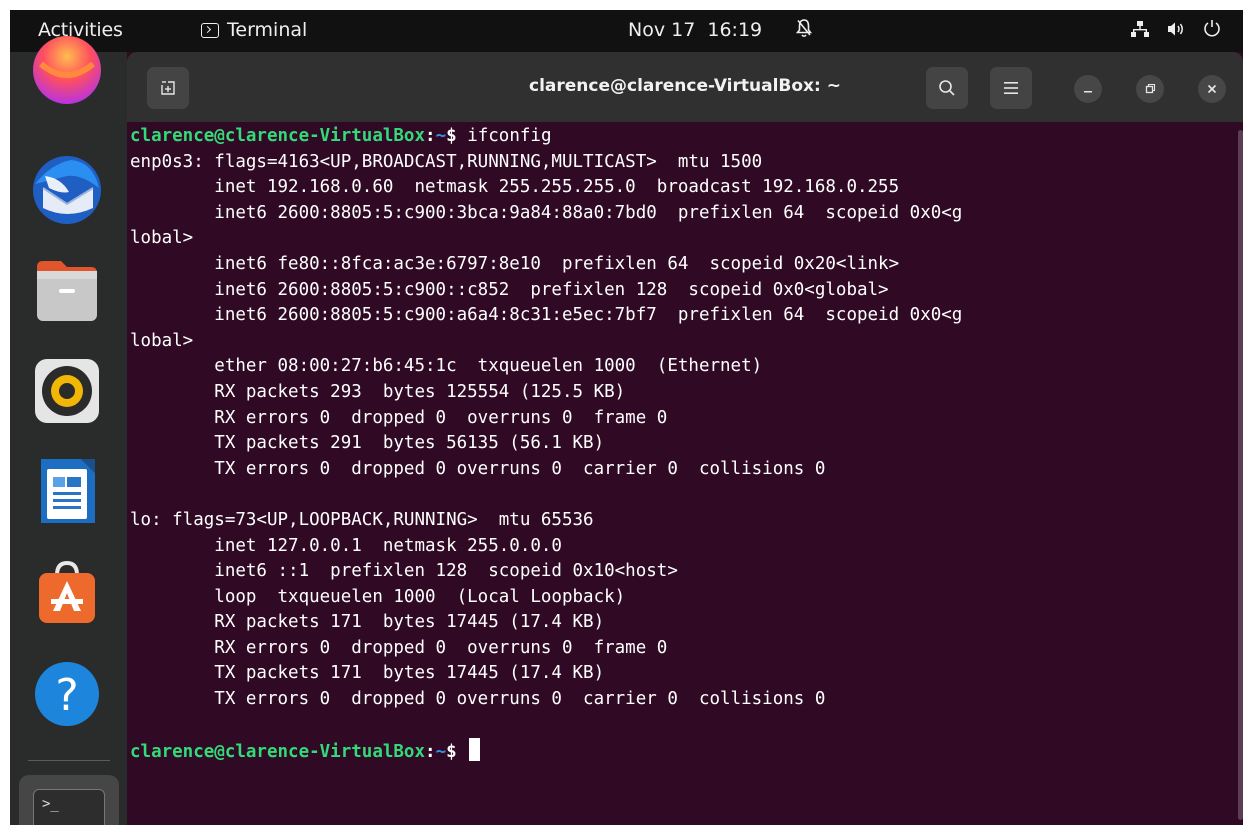 The height and width of the screenshot is (825, 1243). I want to click on header-bar: clarence@clarence-VirtualBox: ~, so click(685, 87).